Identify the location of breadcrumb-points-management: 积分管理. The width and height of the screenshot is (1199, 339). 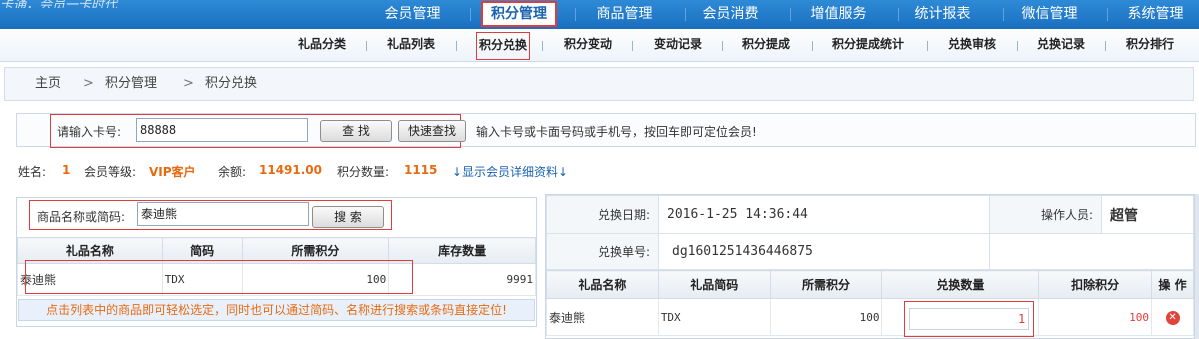
(131, 84).